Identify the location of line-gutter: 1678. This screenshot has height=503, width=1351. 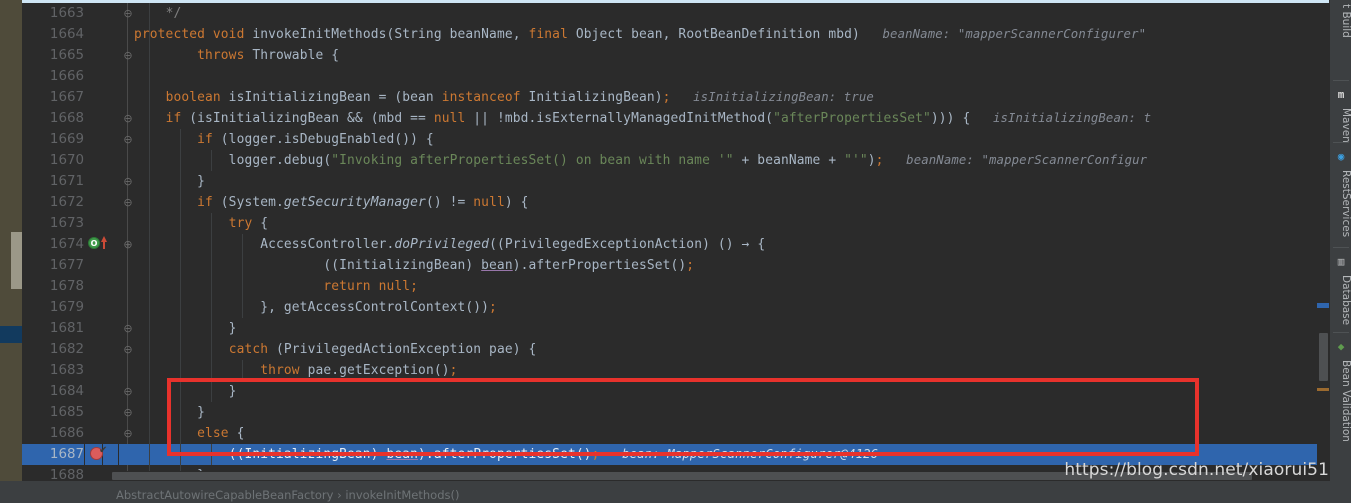
(78, 286).